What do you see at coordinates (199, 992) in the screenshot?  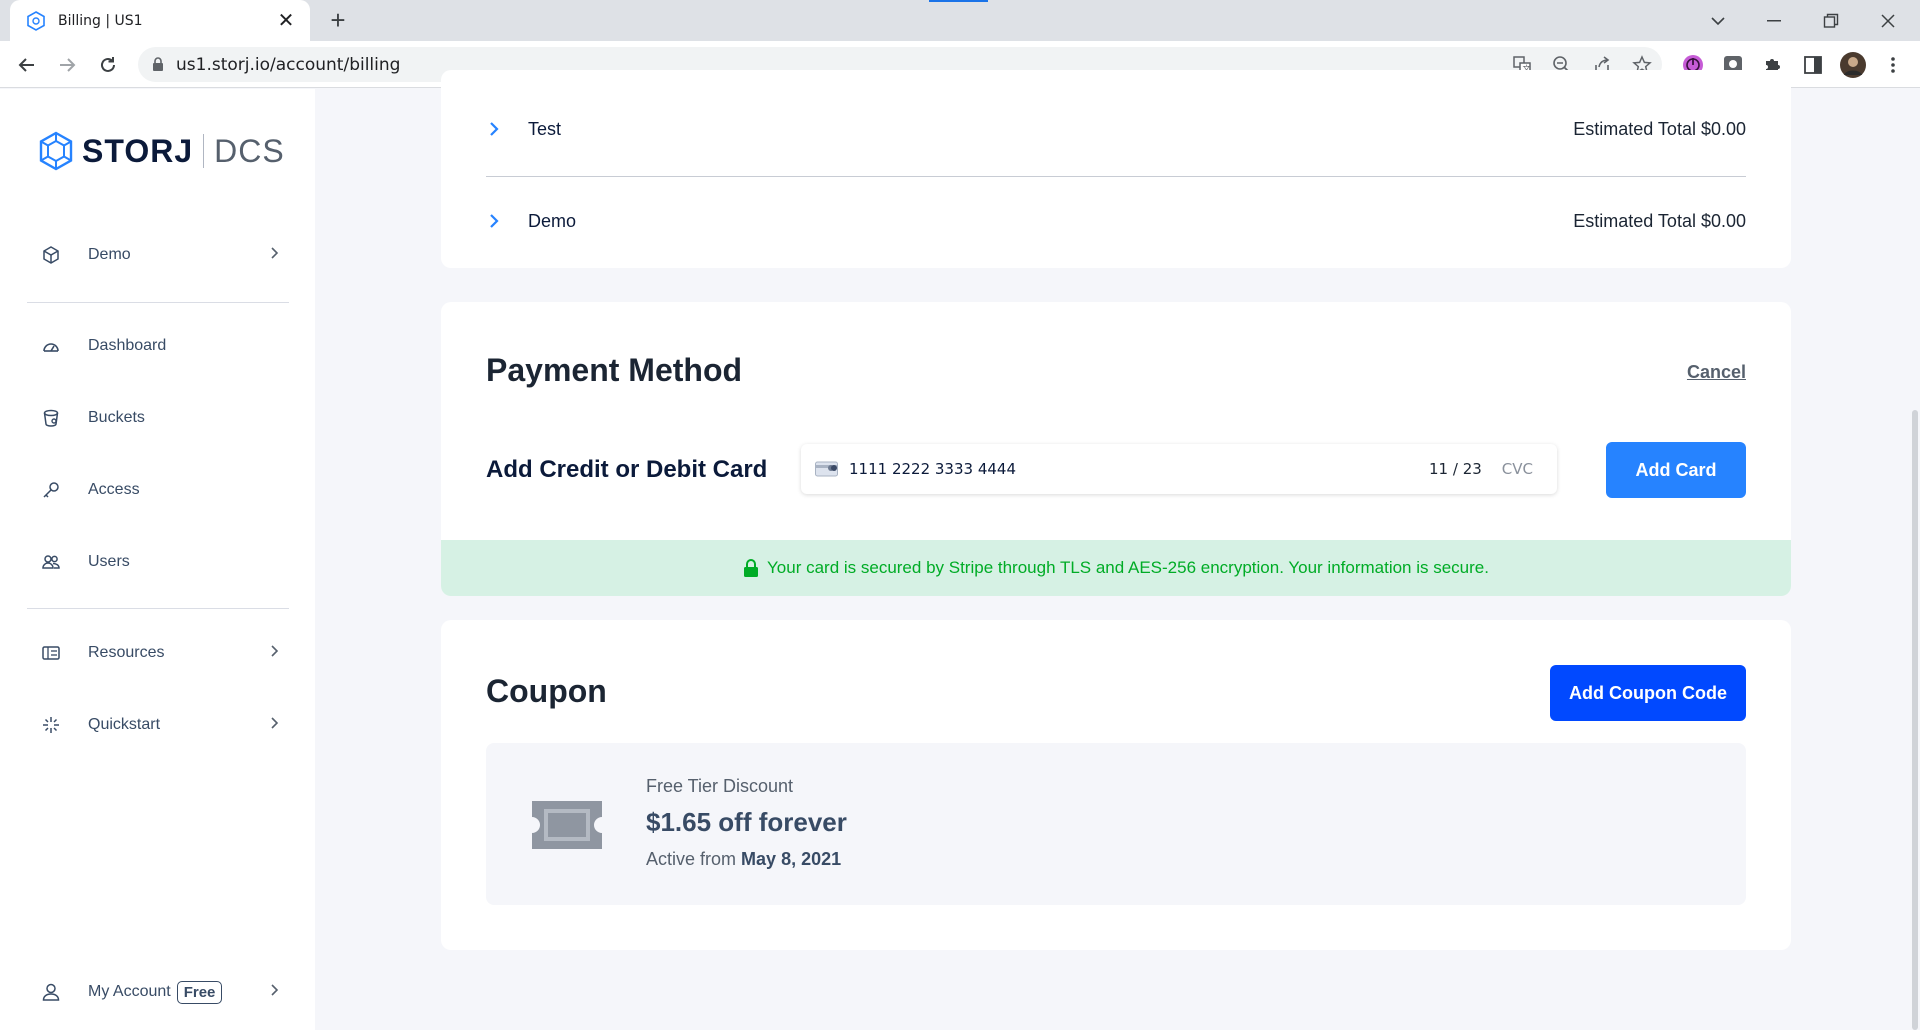 I see `plan-badge: Free` at bounding box center [199, 992].